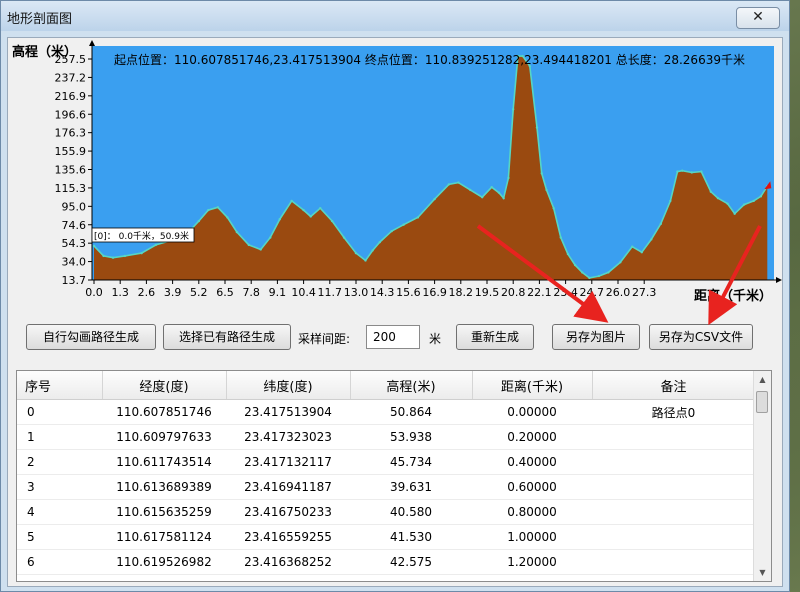 This screenshot has width=800, height=592. I want to click on cell-distance: 1.00000, so click(532, 537).